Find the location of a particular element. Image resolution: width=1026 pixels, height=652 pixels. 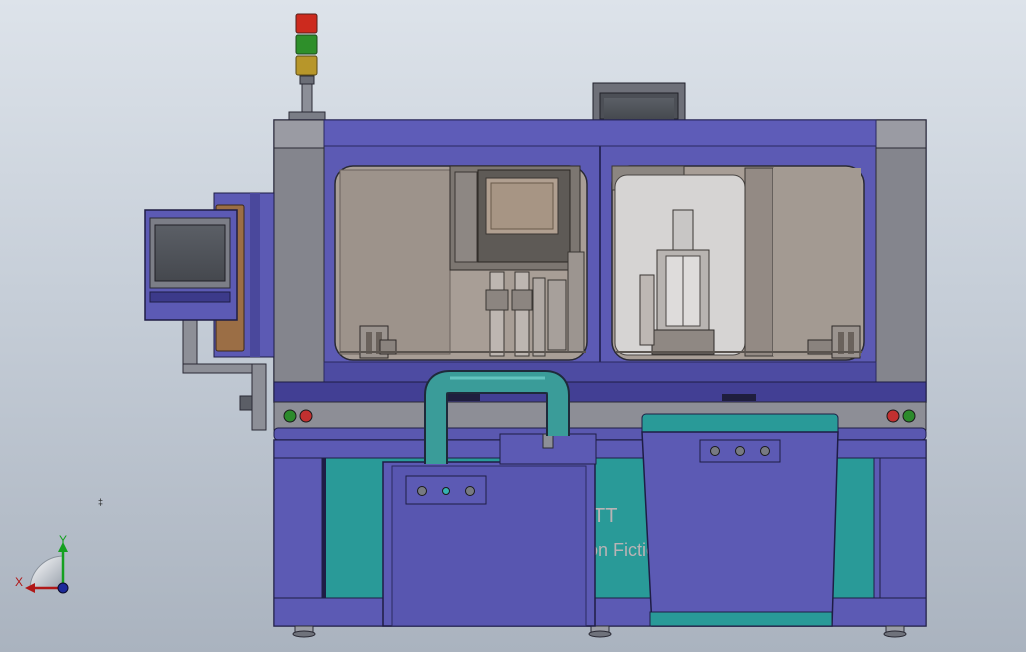

signal-tower is located at coordinates (307, 67).